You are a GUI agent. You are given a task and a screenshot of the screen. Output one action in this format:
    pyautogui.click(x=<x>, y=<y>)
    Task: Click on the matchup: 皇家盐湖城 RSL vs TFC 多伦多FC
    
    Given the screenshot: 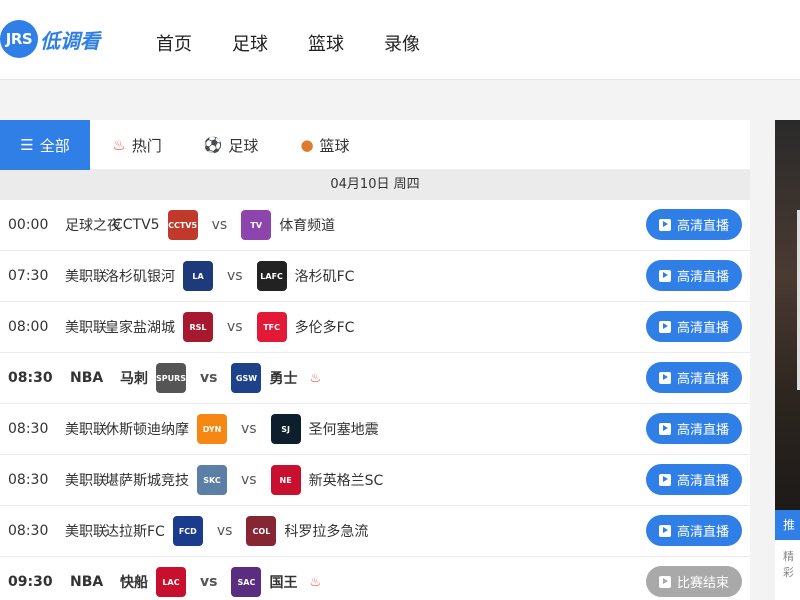 What is the action you would take?
    pyautogui.click(x=229, y=327)
    